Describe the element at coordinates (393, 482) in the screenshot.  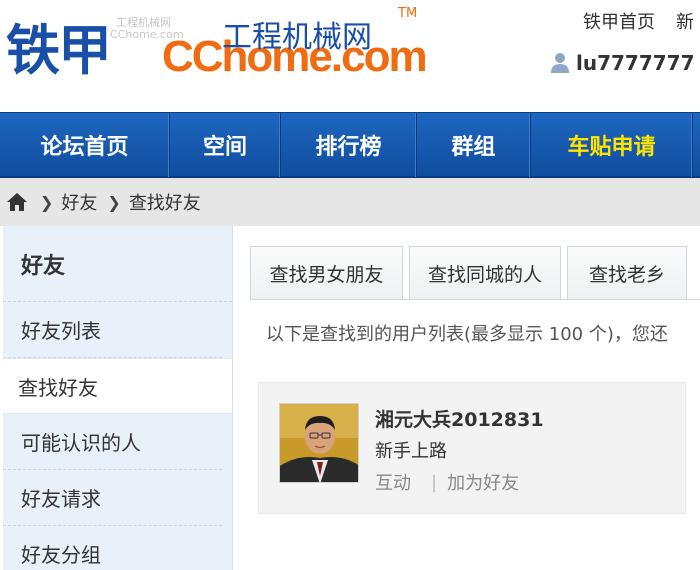
I see `interact-link: 互动` at that location.